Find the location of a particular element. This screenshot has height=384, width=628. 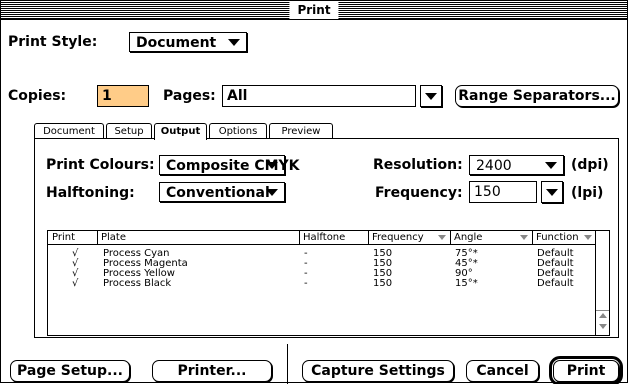

tab-preview: Preview is located at coordinates (301, 131).